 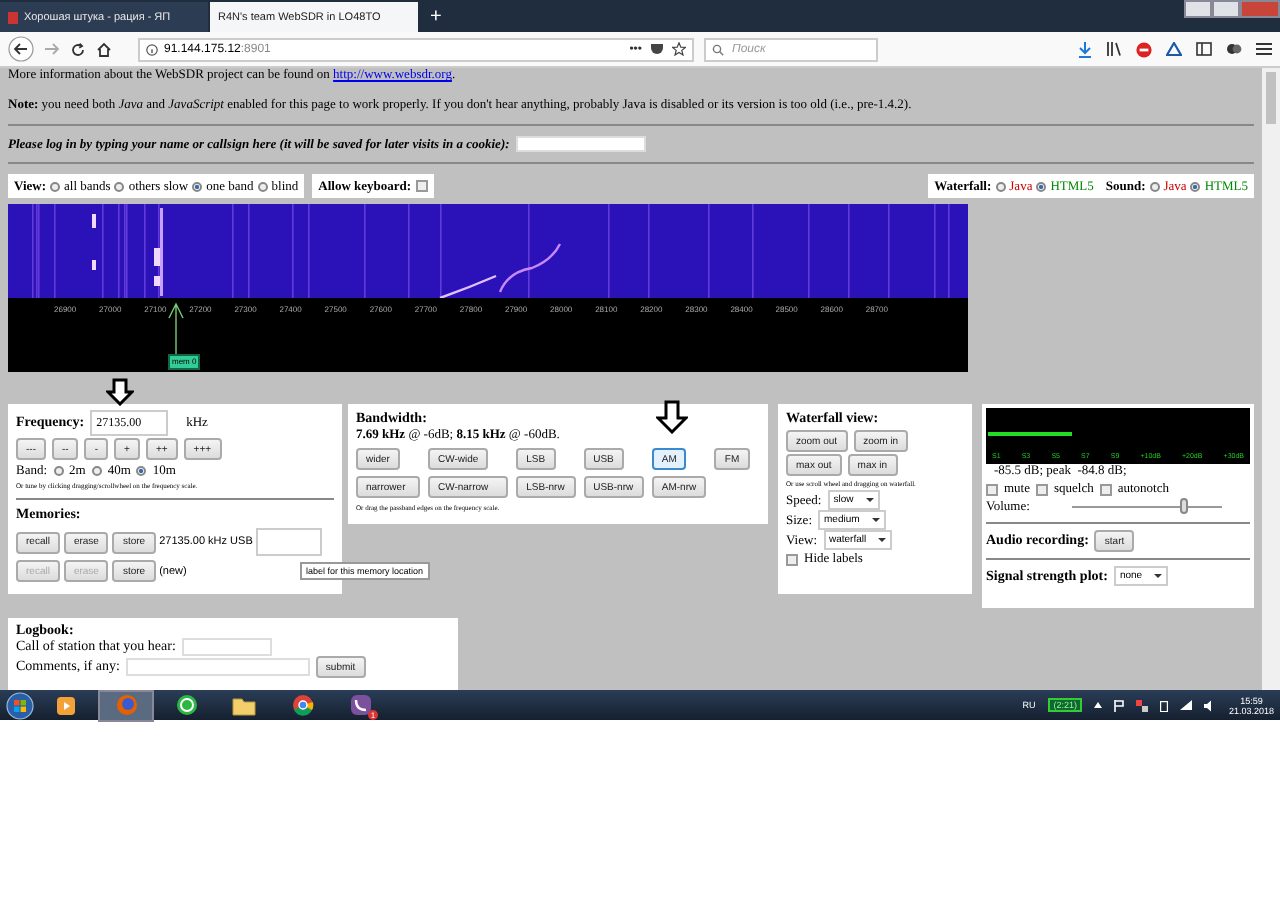 I want to click on block-icon, so click(x=1144, y=49).